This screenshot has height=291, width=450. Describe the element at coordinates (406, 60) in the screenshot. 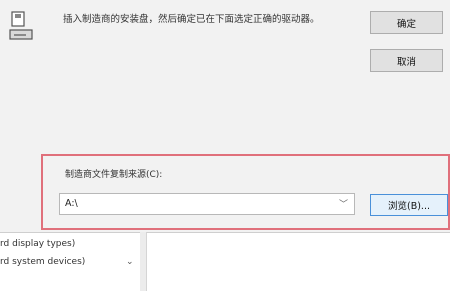

I see `cancel-button: 取消` at that location.